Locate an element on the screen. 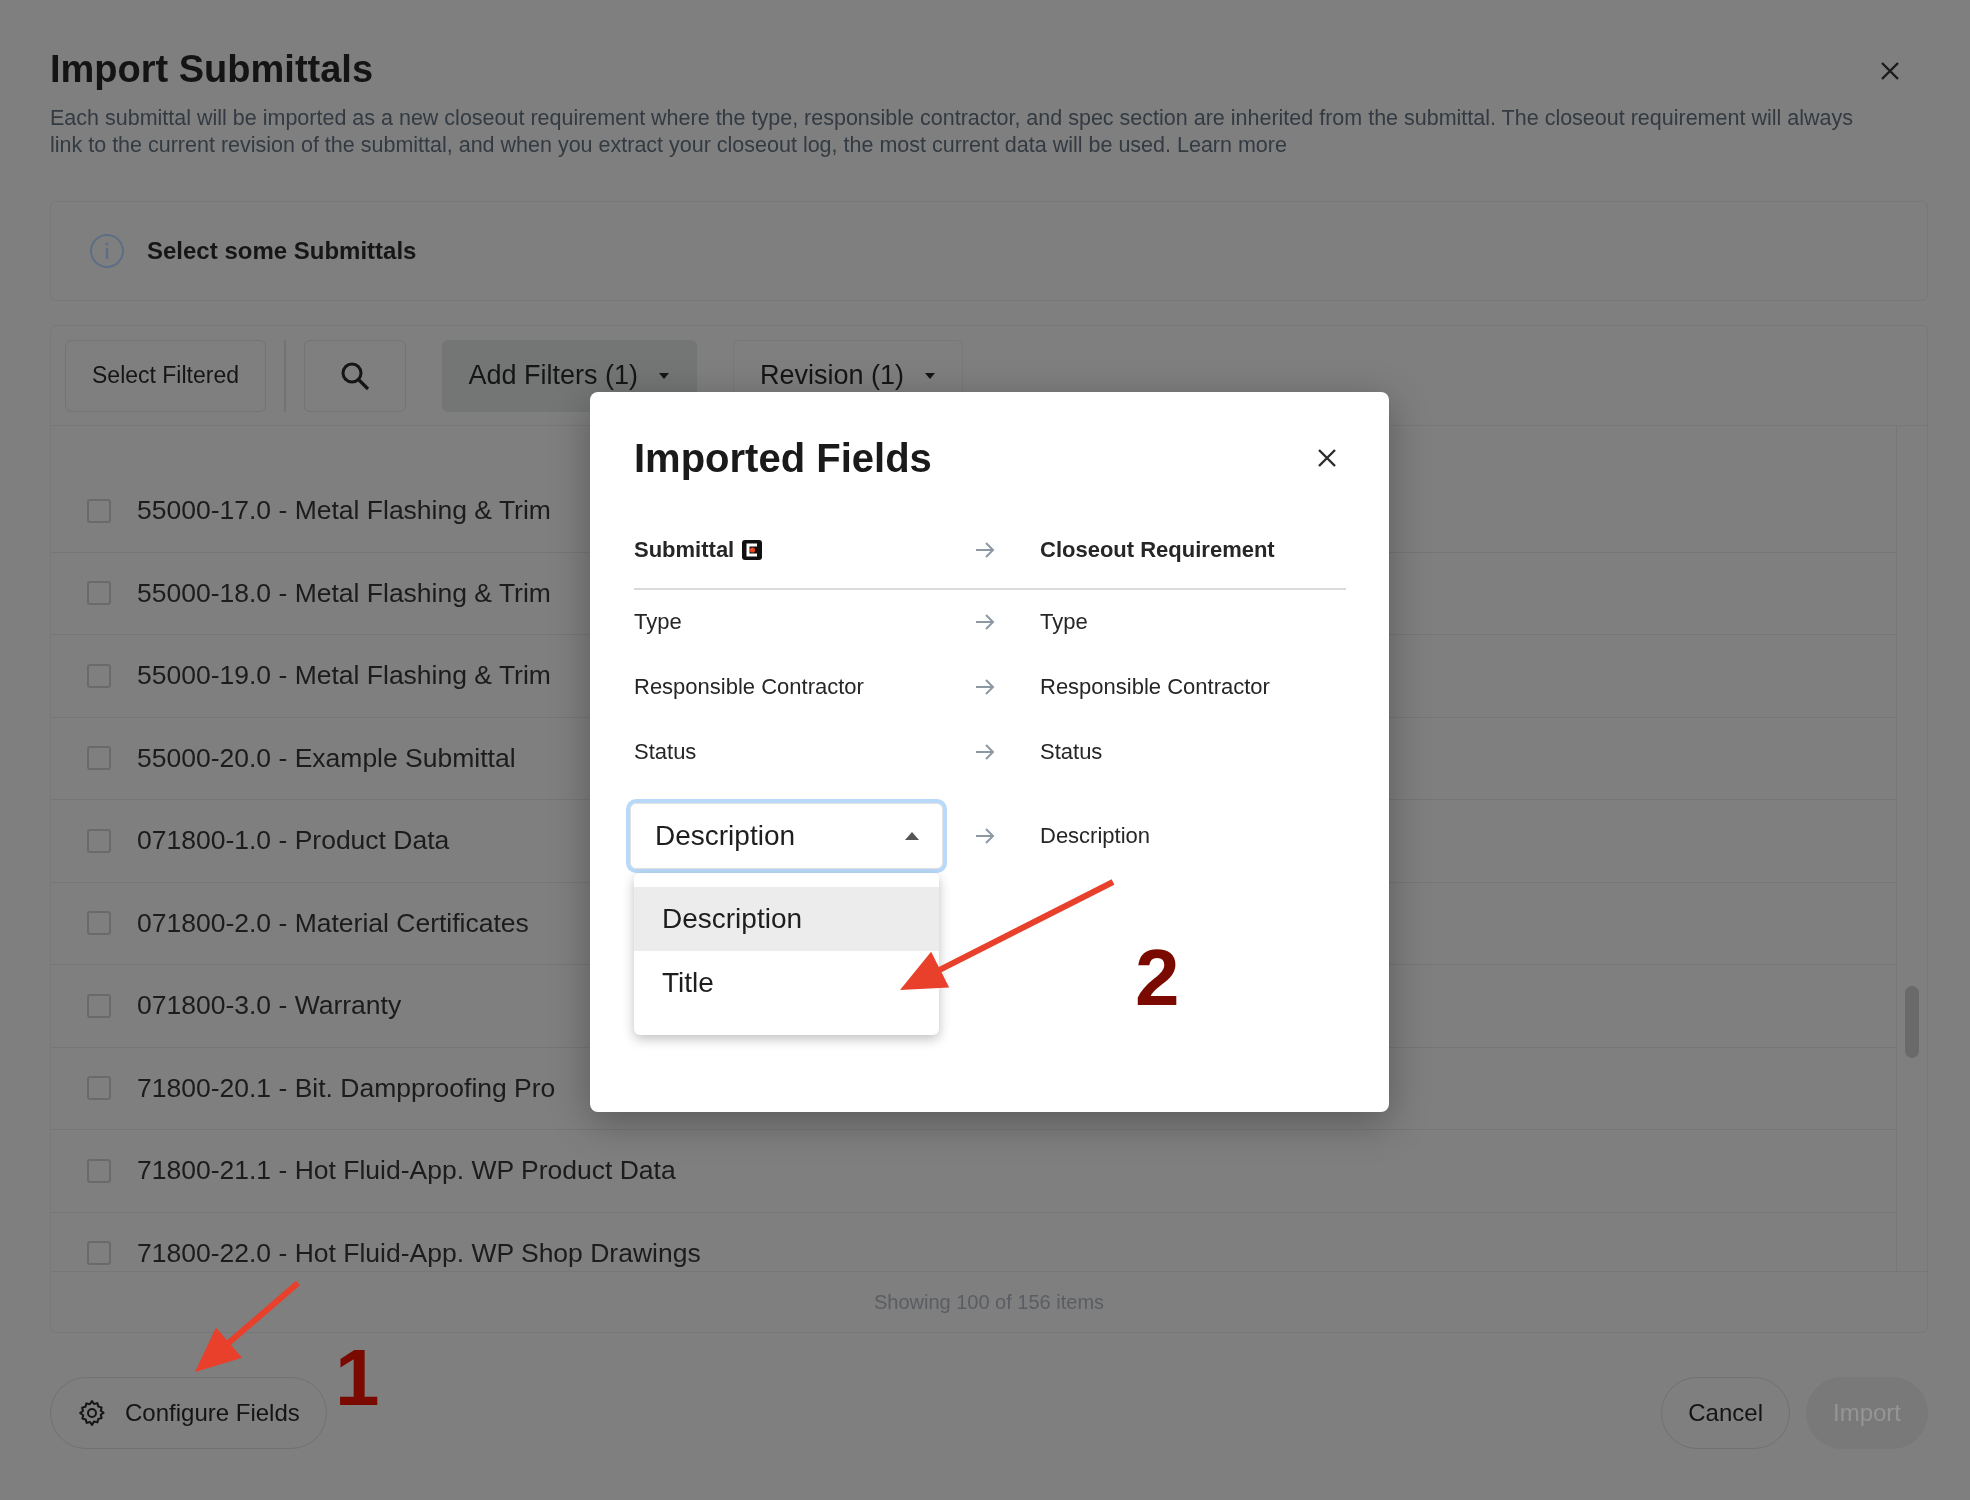 Image resolution: width=1970 pixels, height=1500 pixels. submittal-name: 55000-20.0 - Example Submittal is located at coordinates (326, 758).